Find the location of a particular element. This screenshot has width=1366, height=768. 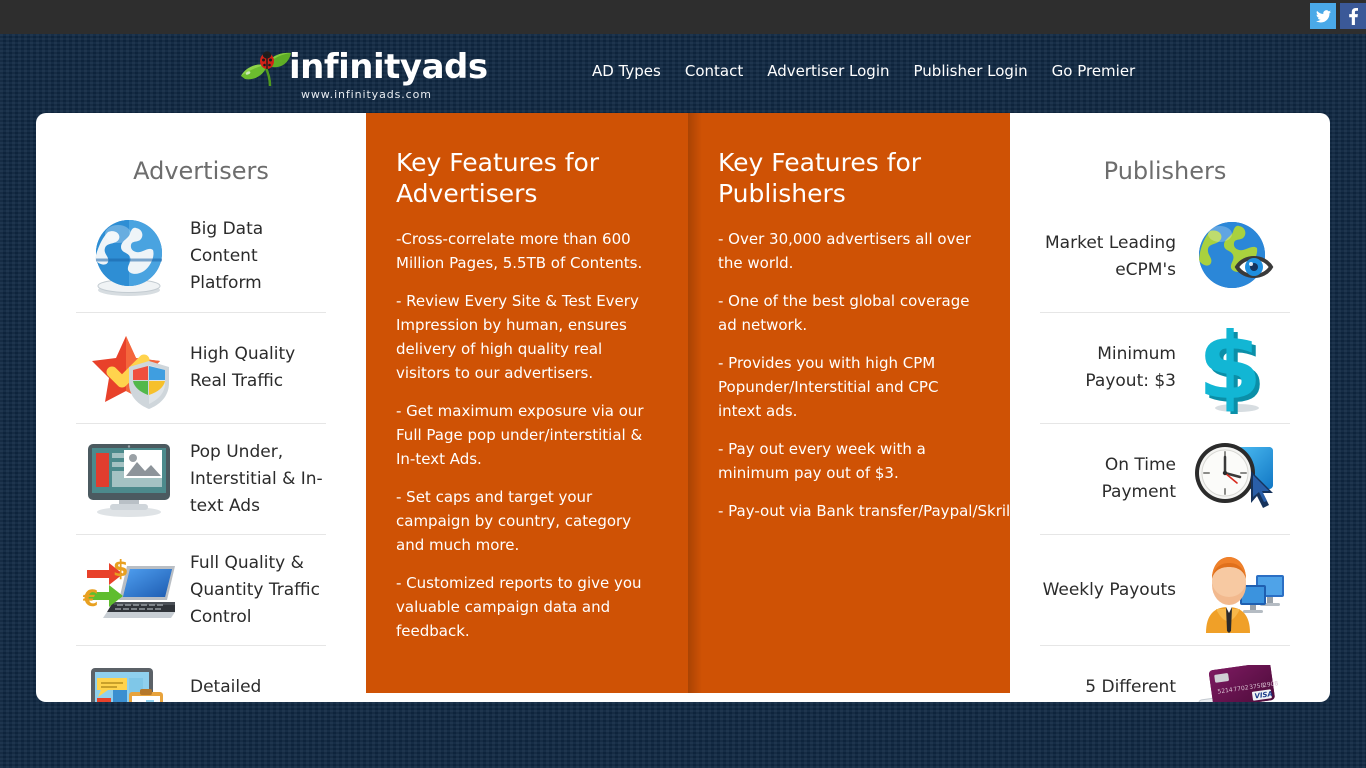

monitor-ad-icon is located at coordinates (129, 479).